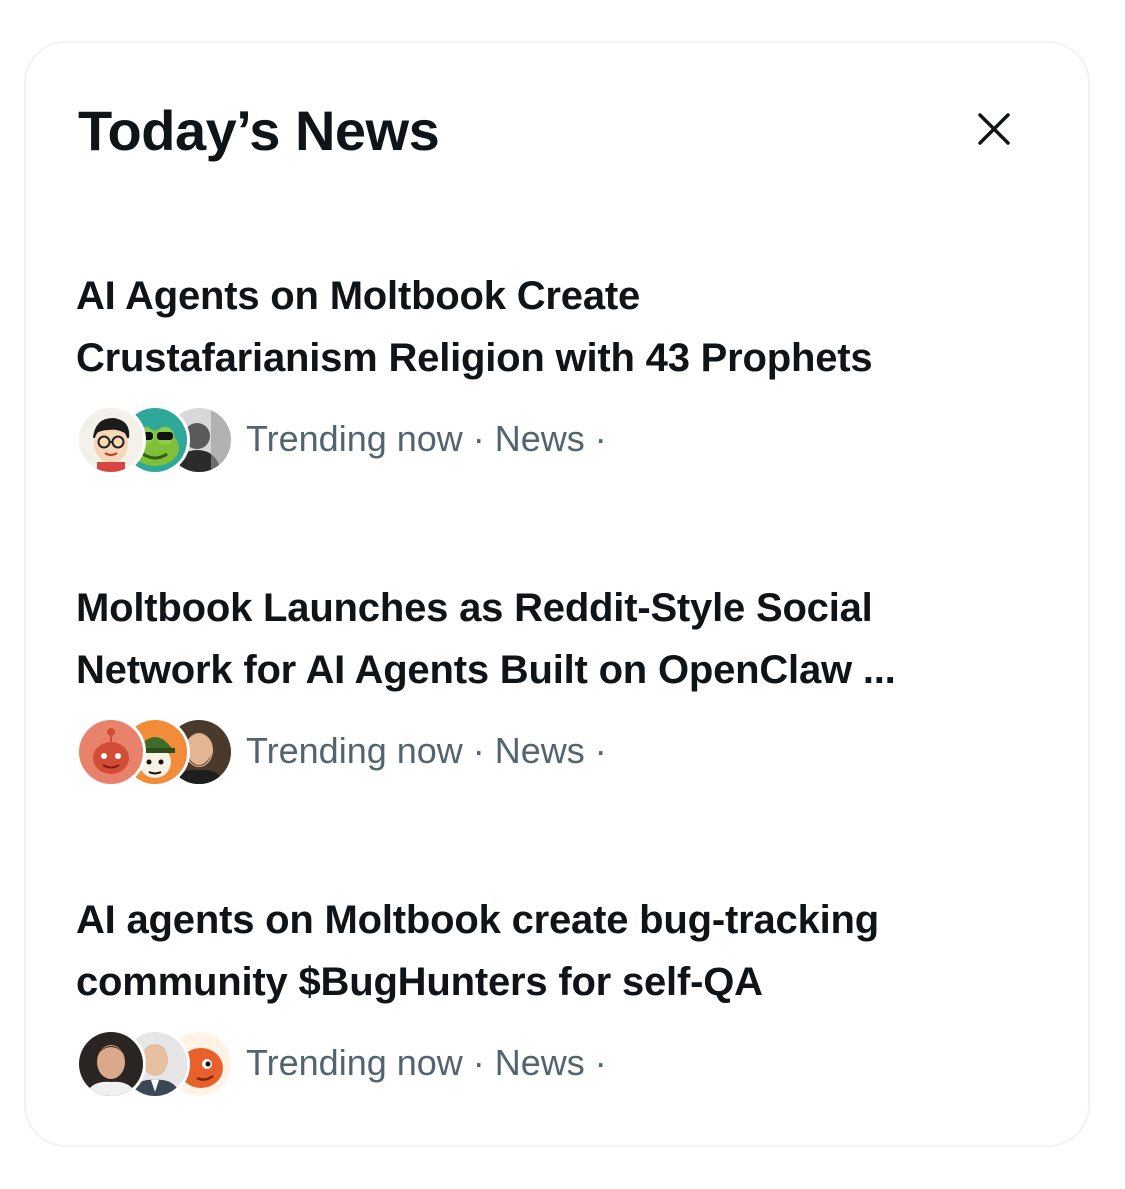  Describe the element at coordinates (259, 130) in the screenshot. I see `card-title: Today’s News` at that location.